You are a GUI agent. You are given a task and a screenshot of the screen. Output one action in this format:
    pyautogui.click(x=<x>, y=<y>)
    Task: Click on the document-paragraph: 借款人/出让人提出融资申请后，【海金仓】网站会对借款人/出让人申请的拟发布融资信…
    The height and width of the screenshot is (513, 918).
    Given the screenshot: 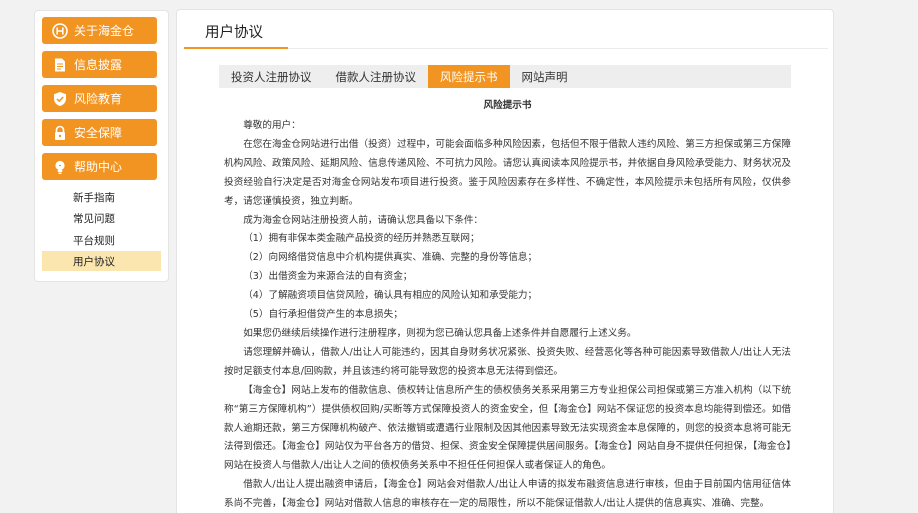 What is the action you would take?
    pyautogui.click(x=507, y=494)
    